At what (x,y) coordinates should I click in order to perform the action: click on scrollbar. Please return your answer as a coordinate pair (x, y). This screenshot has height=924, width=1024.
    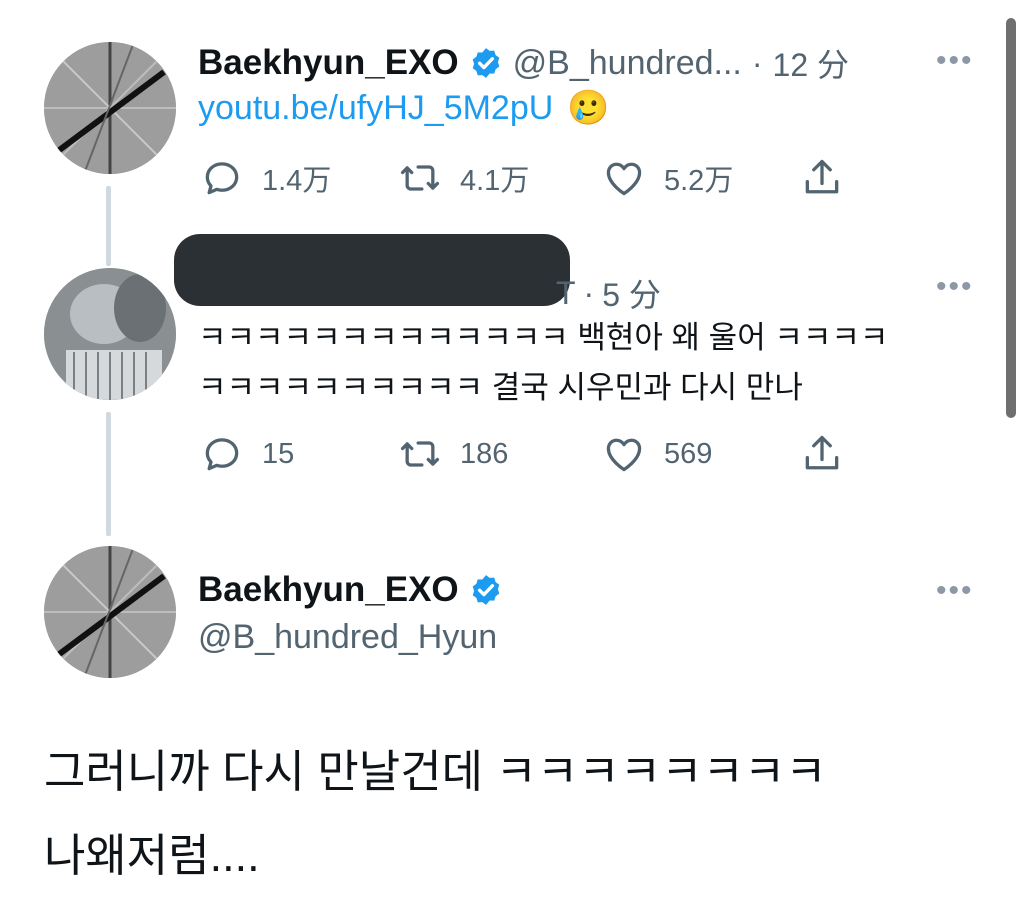
    Looking at the image, I should click on (1011, 218).